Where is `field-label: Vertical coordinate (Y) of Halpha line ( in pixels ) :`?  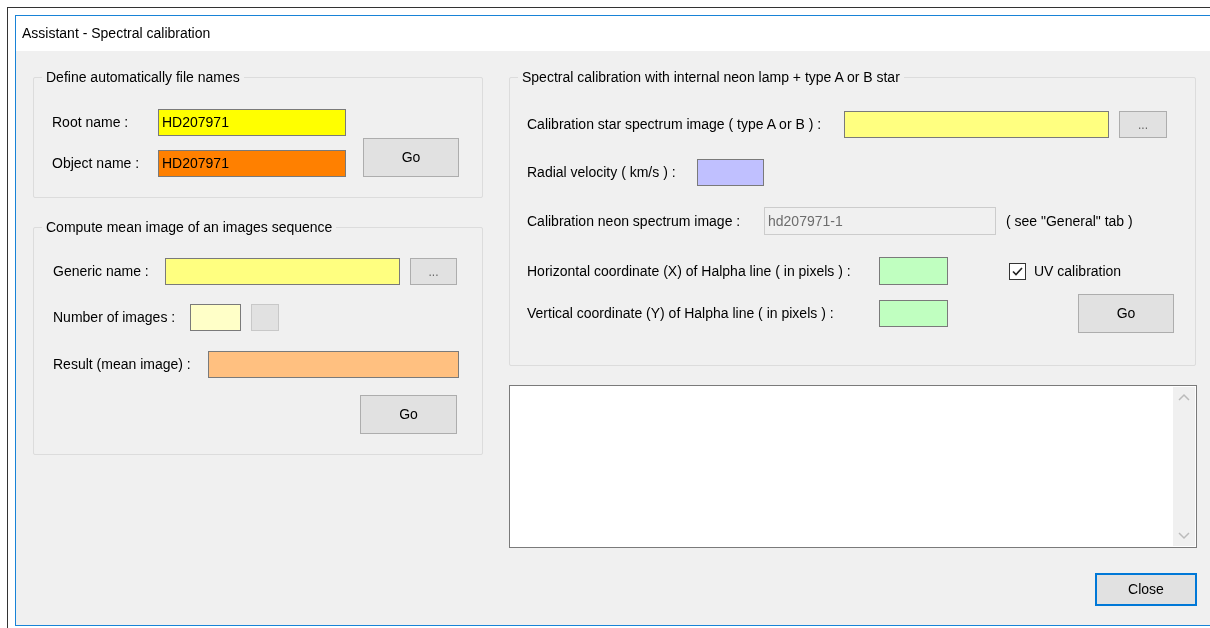
field-label: Vertical coordinate (Y) of Halpha line ( in pixels ) : is located at coordinates (681, 313).